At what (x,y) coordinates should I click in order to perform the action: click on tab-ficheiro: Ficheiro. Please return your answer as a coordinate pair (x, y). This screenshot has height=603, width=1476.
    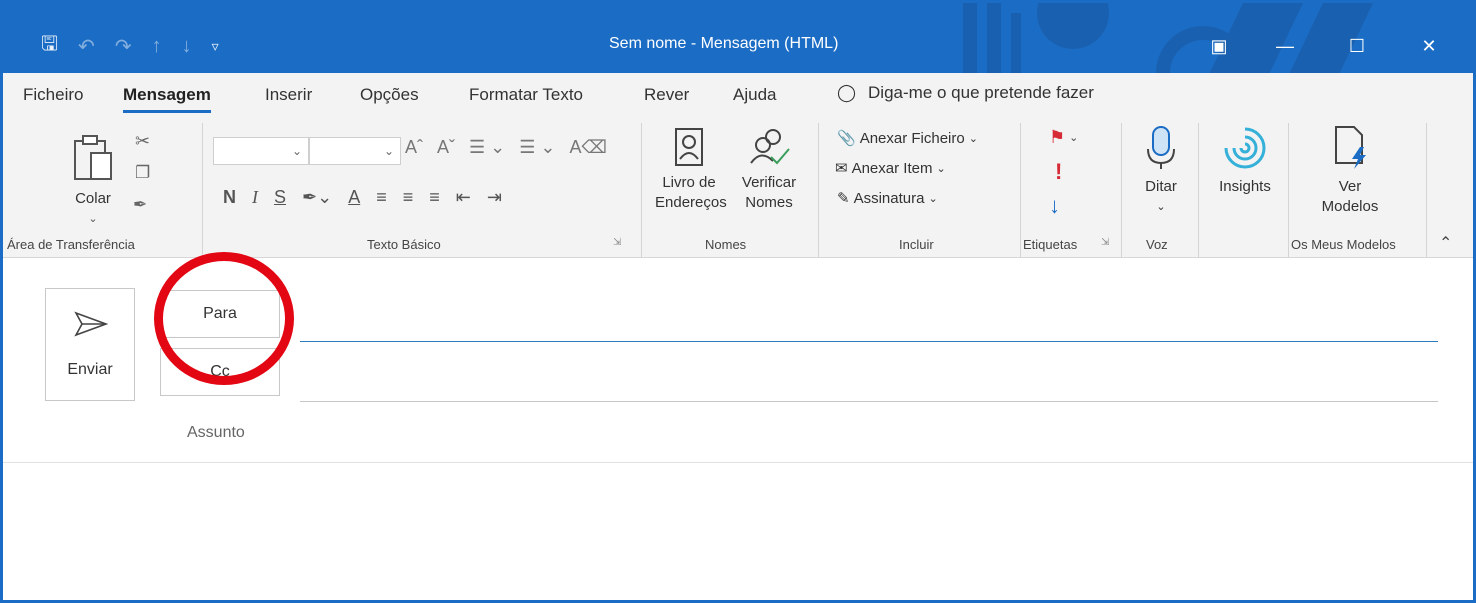
    Looking at the image, I should click on (53, 95).